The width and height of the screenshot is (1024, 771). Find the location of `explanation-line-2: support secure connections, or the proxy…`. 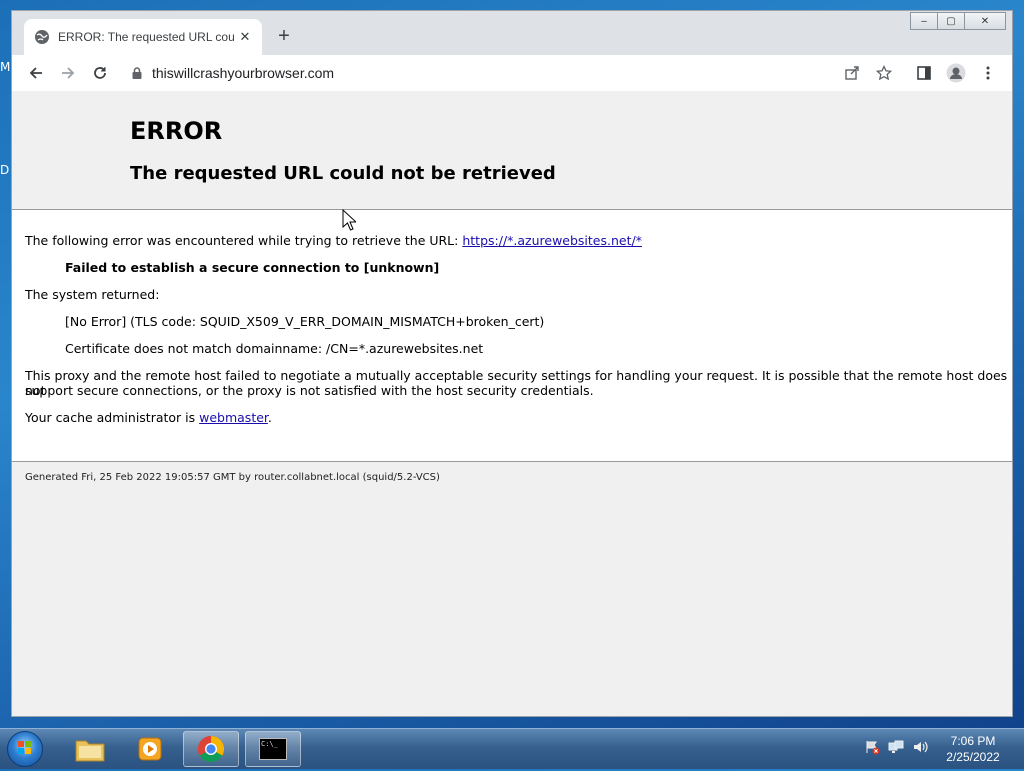

explanation-line-2: support secure connections, or the proxy… is located at coordinates (309, 390).